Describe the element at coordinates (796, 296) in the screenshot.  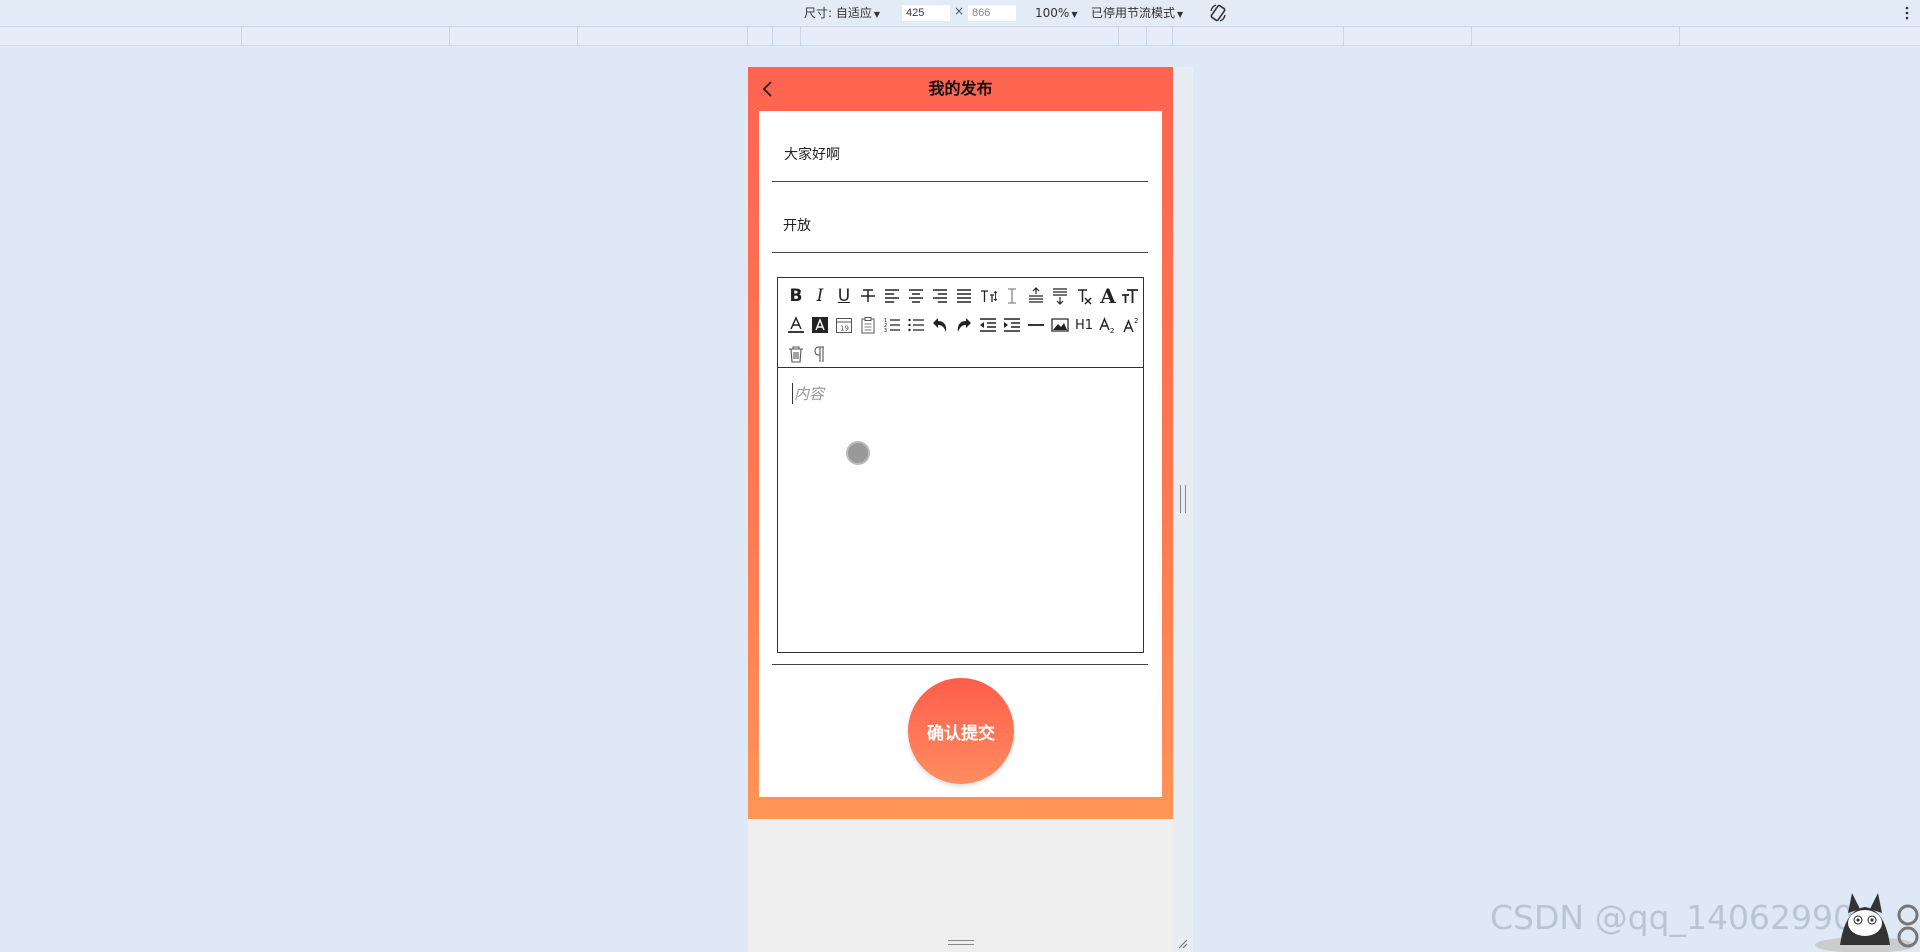
I see `bold-icon: B` at that location.